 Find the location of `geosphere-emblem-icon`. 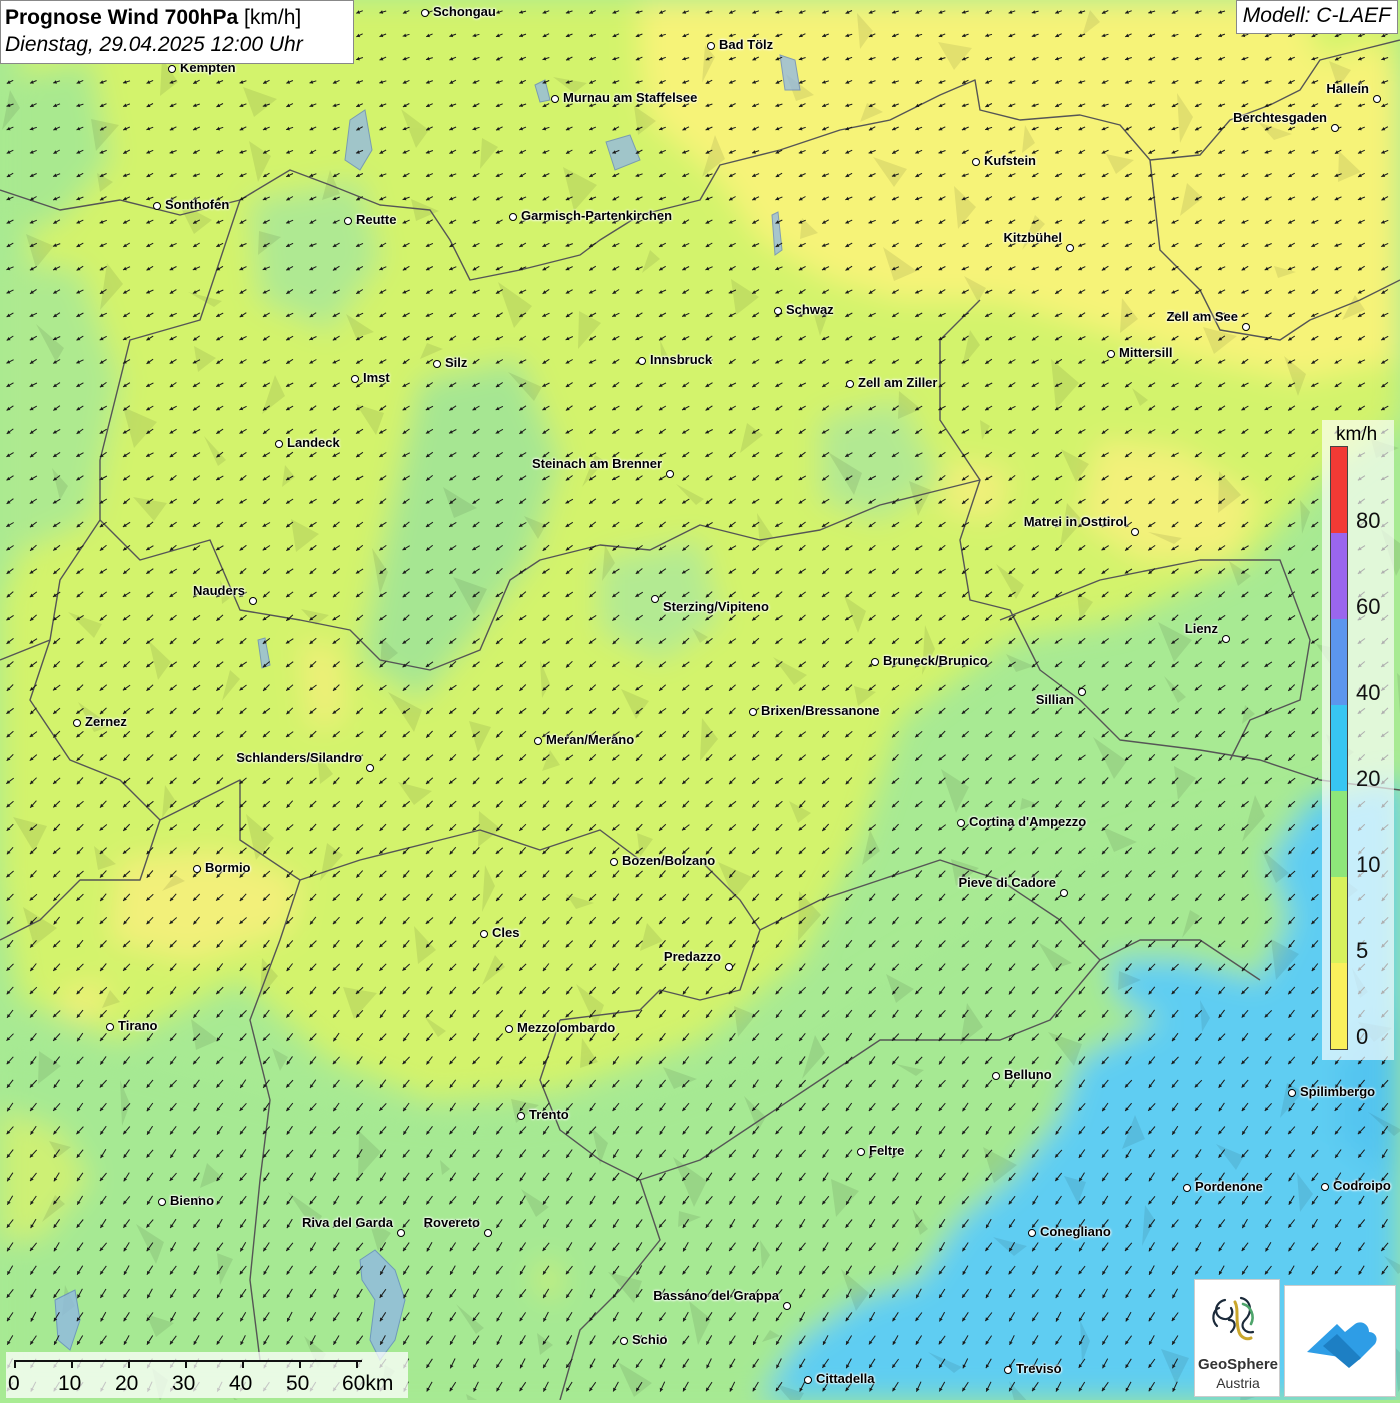

geosphere-emblem-icon is located at coordinates (1238, 1318).